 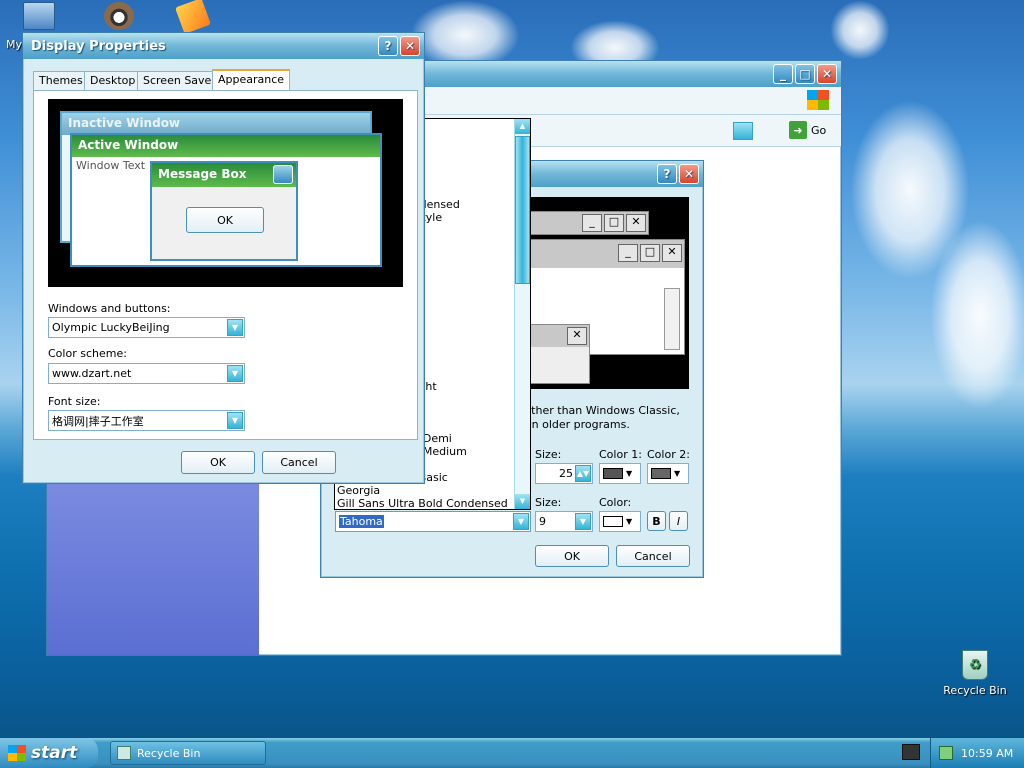 I want to click on advanced-preview: _ □ ✕ _ □ ✕ ✕, so click(x=605, y=293).